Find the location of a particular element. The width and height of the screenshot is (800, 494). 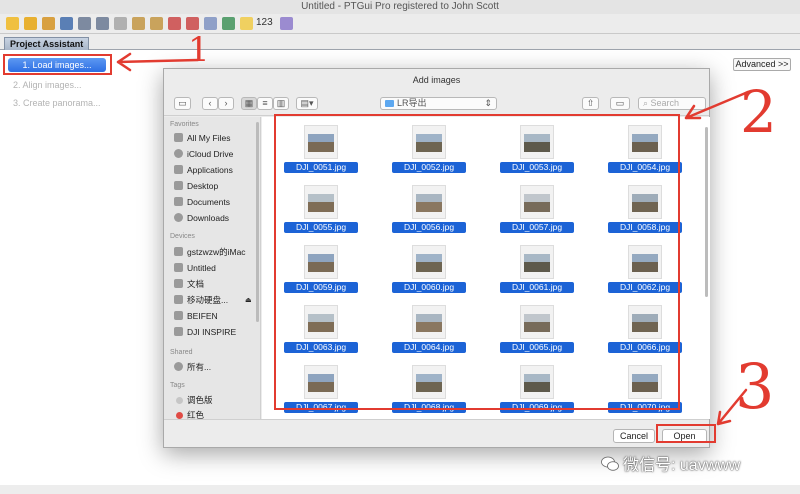

sidebar-scrollbar is located at coordinates (257, 222).